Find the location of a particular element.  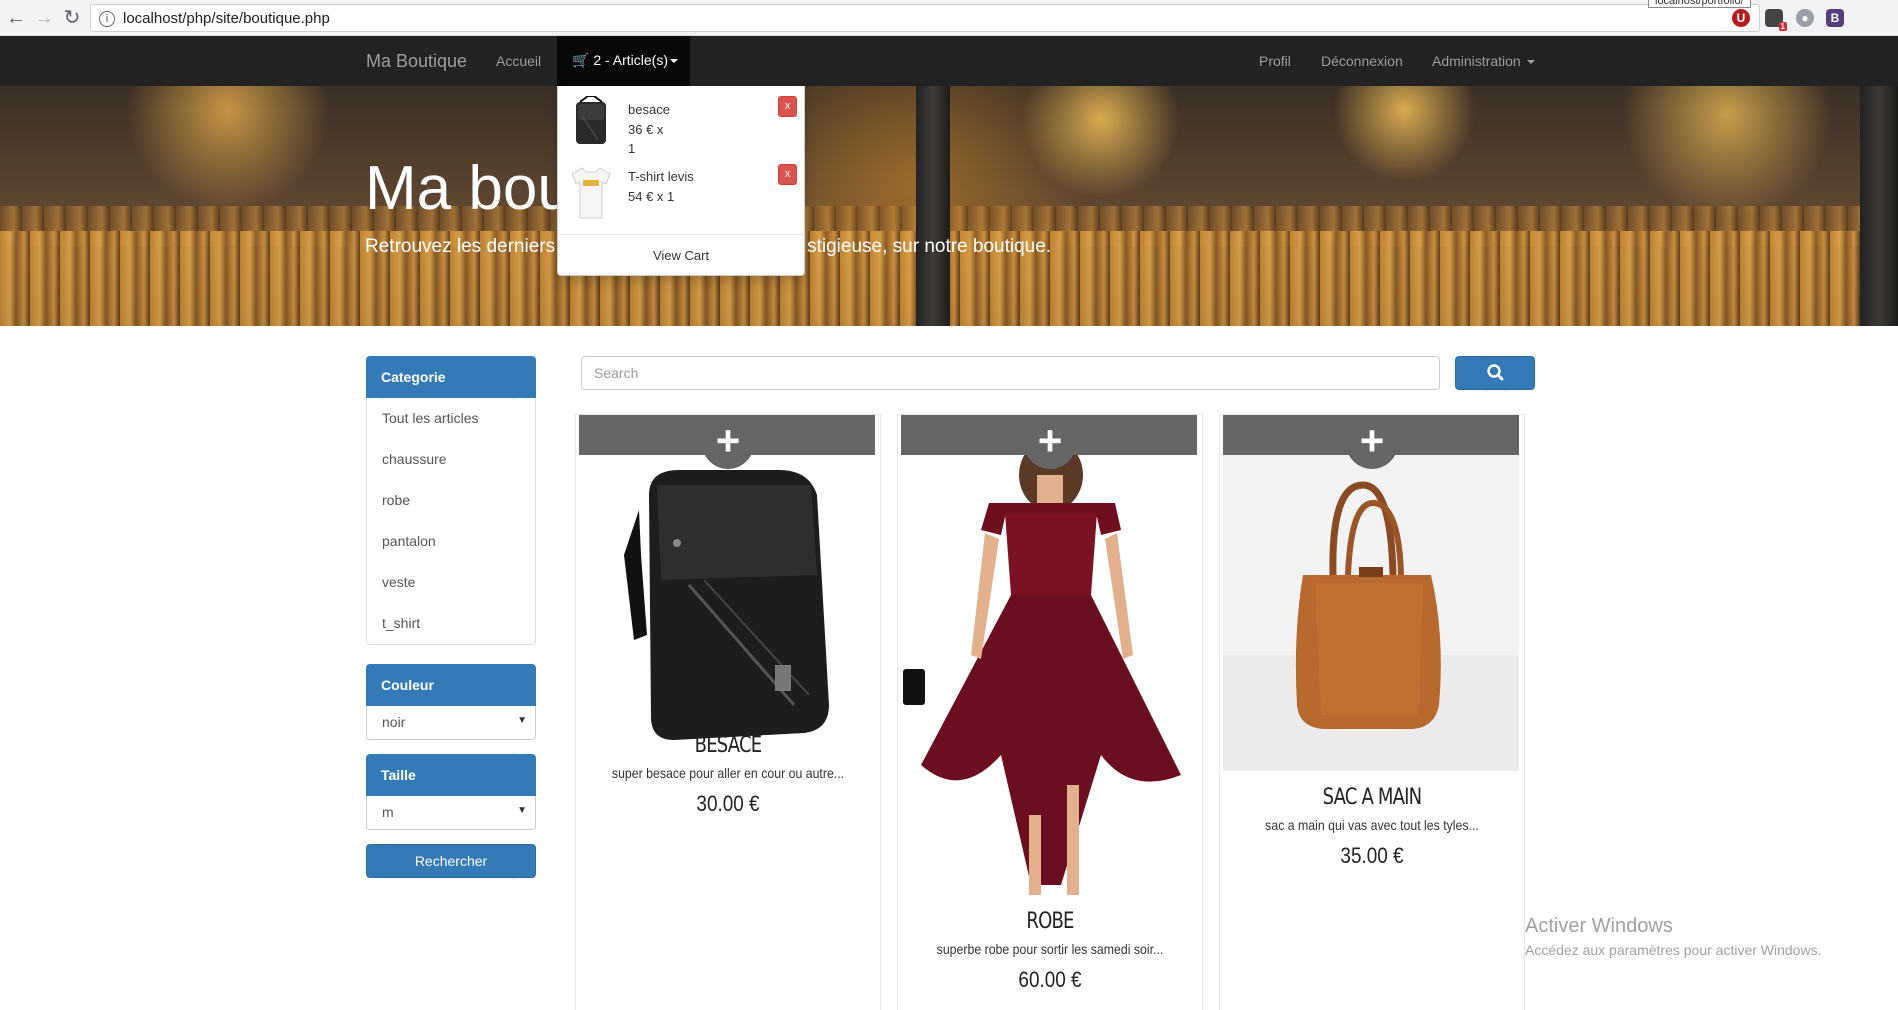

back-icon: ← is located at coordinates (16, 18).